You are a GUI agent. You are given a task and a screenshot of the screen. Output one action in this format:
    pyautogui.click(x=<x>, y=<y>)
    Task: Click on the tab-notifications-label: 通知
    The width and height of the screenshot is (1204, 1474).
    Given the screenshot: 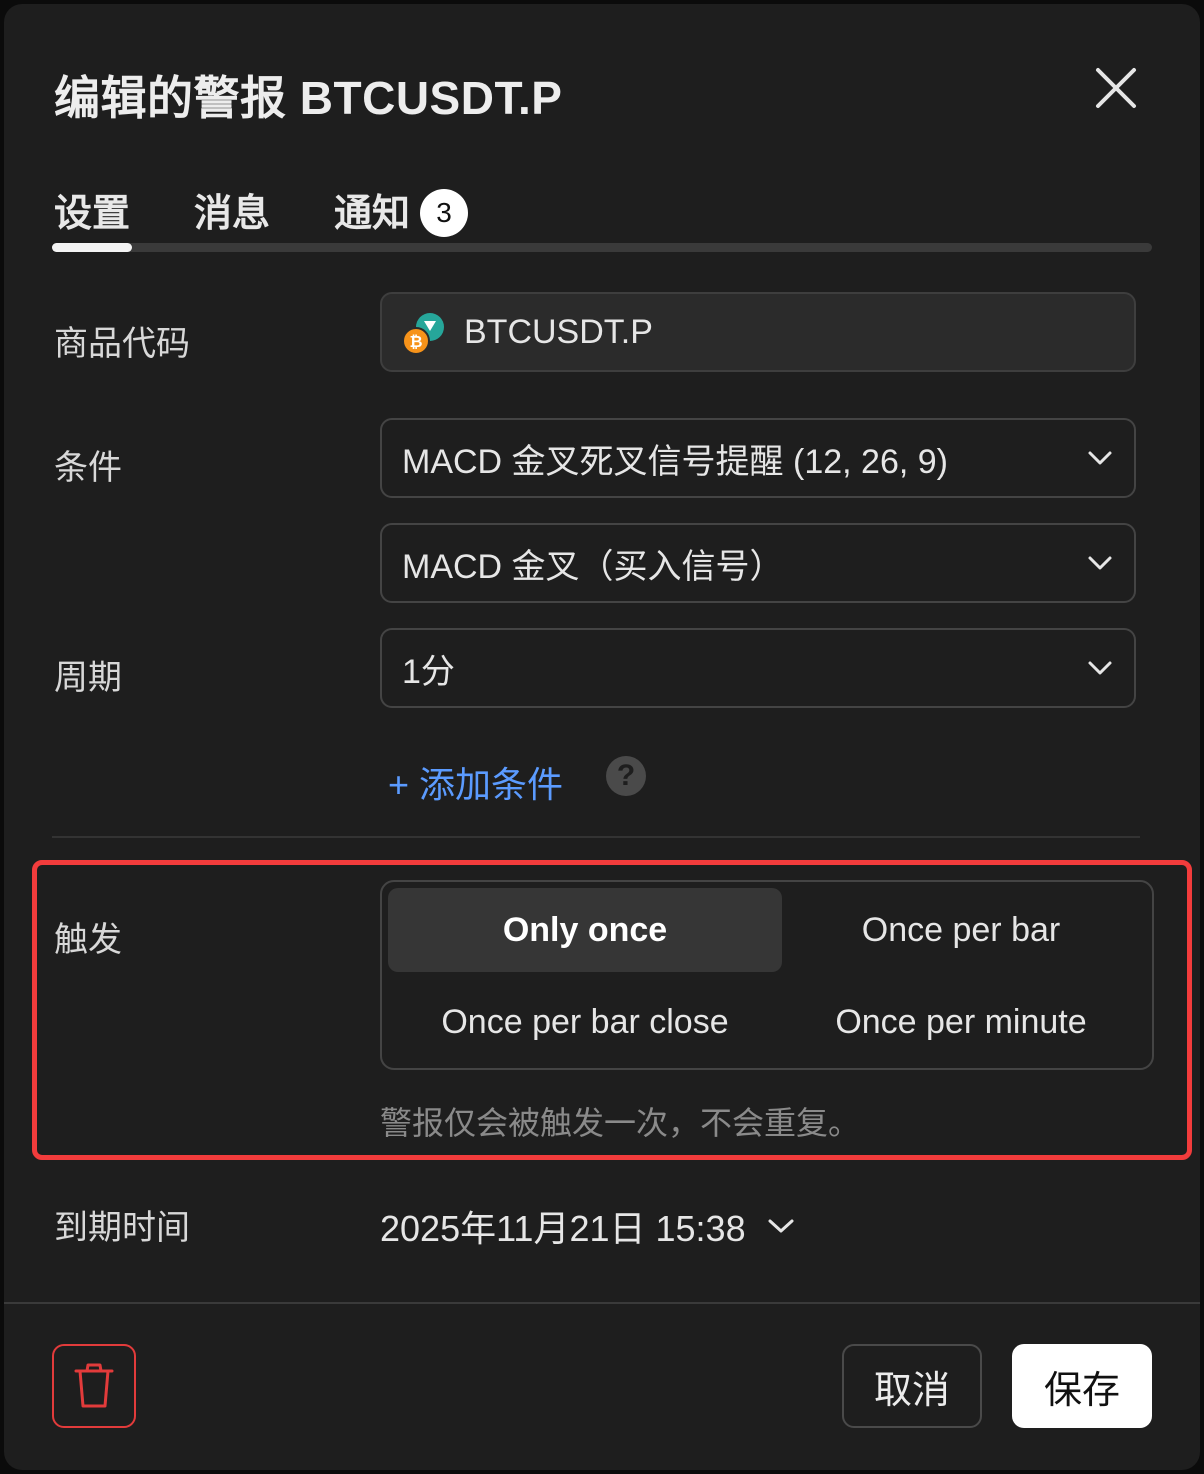 What is the action you would take?
    pyautogui.click(x=372, y=214)
    